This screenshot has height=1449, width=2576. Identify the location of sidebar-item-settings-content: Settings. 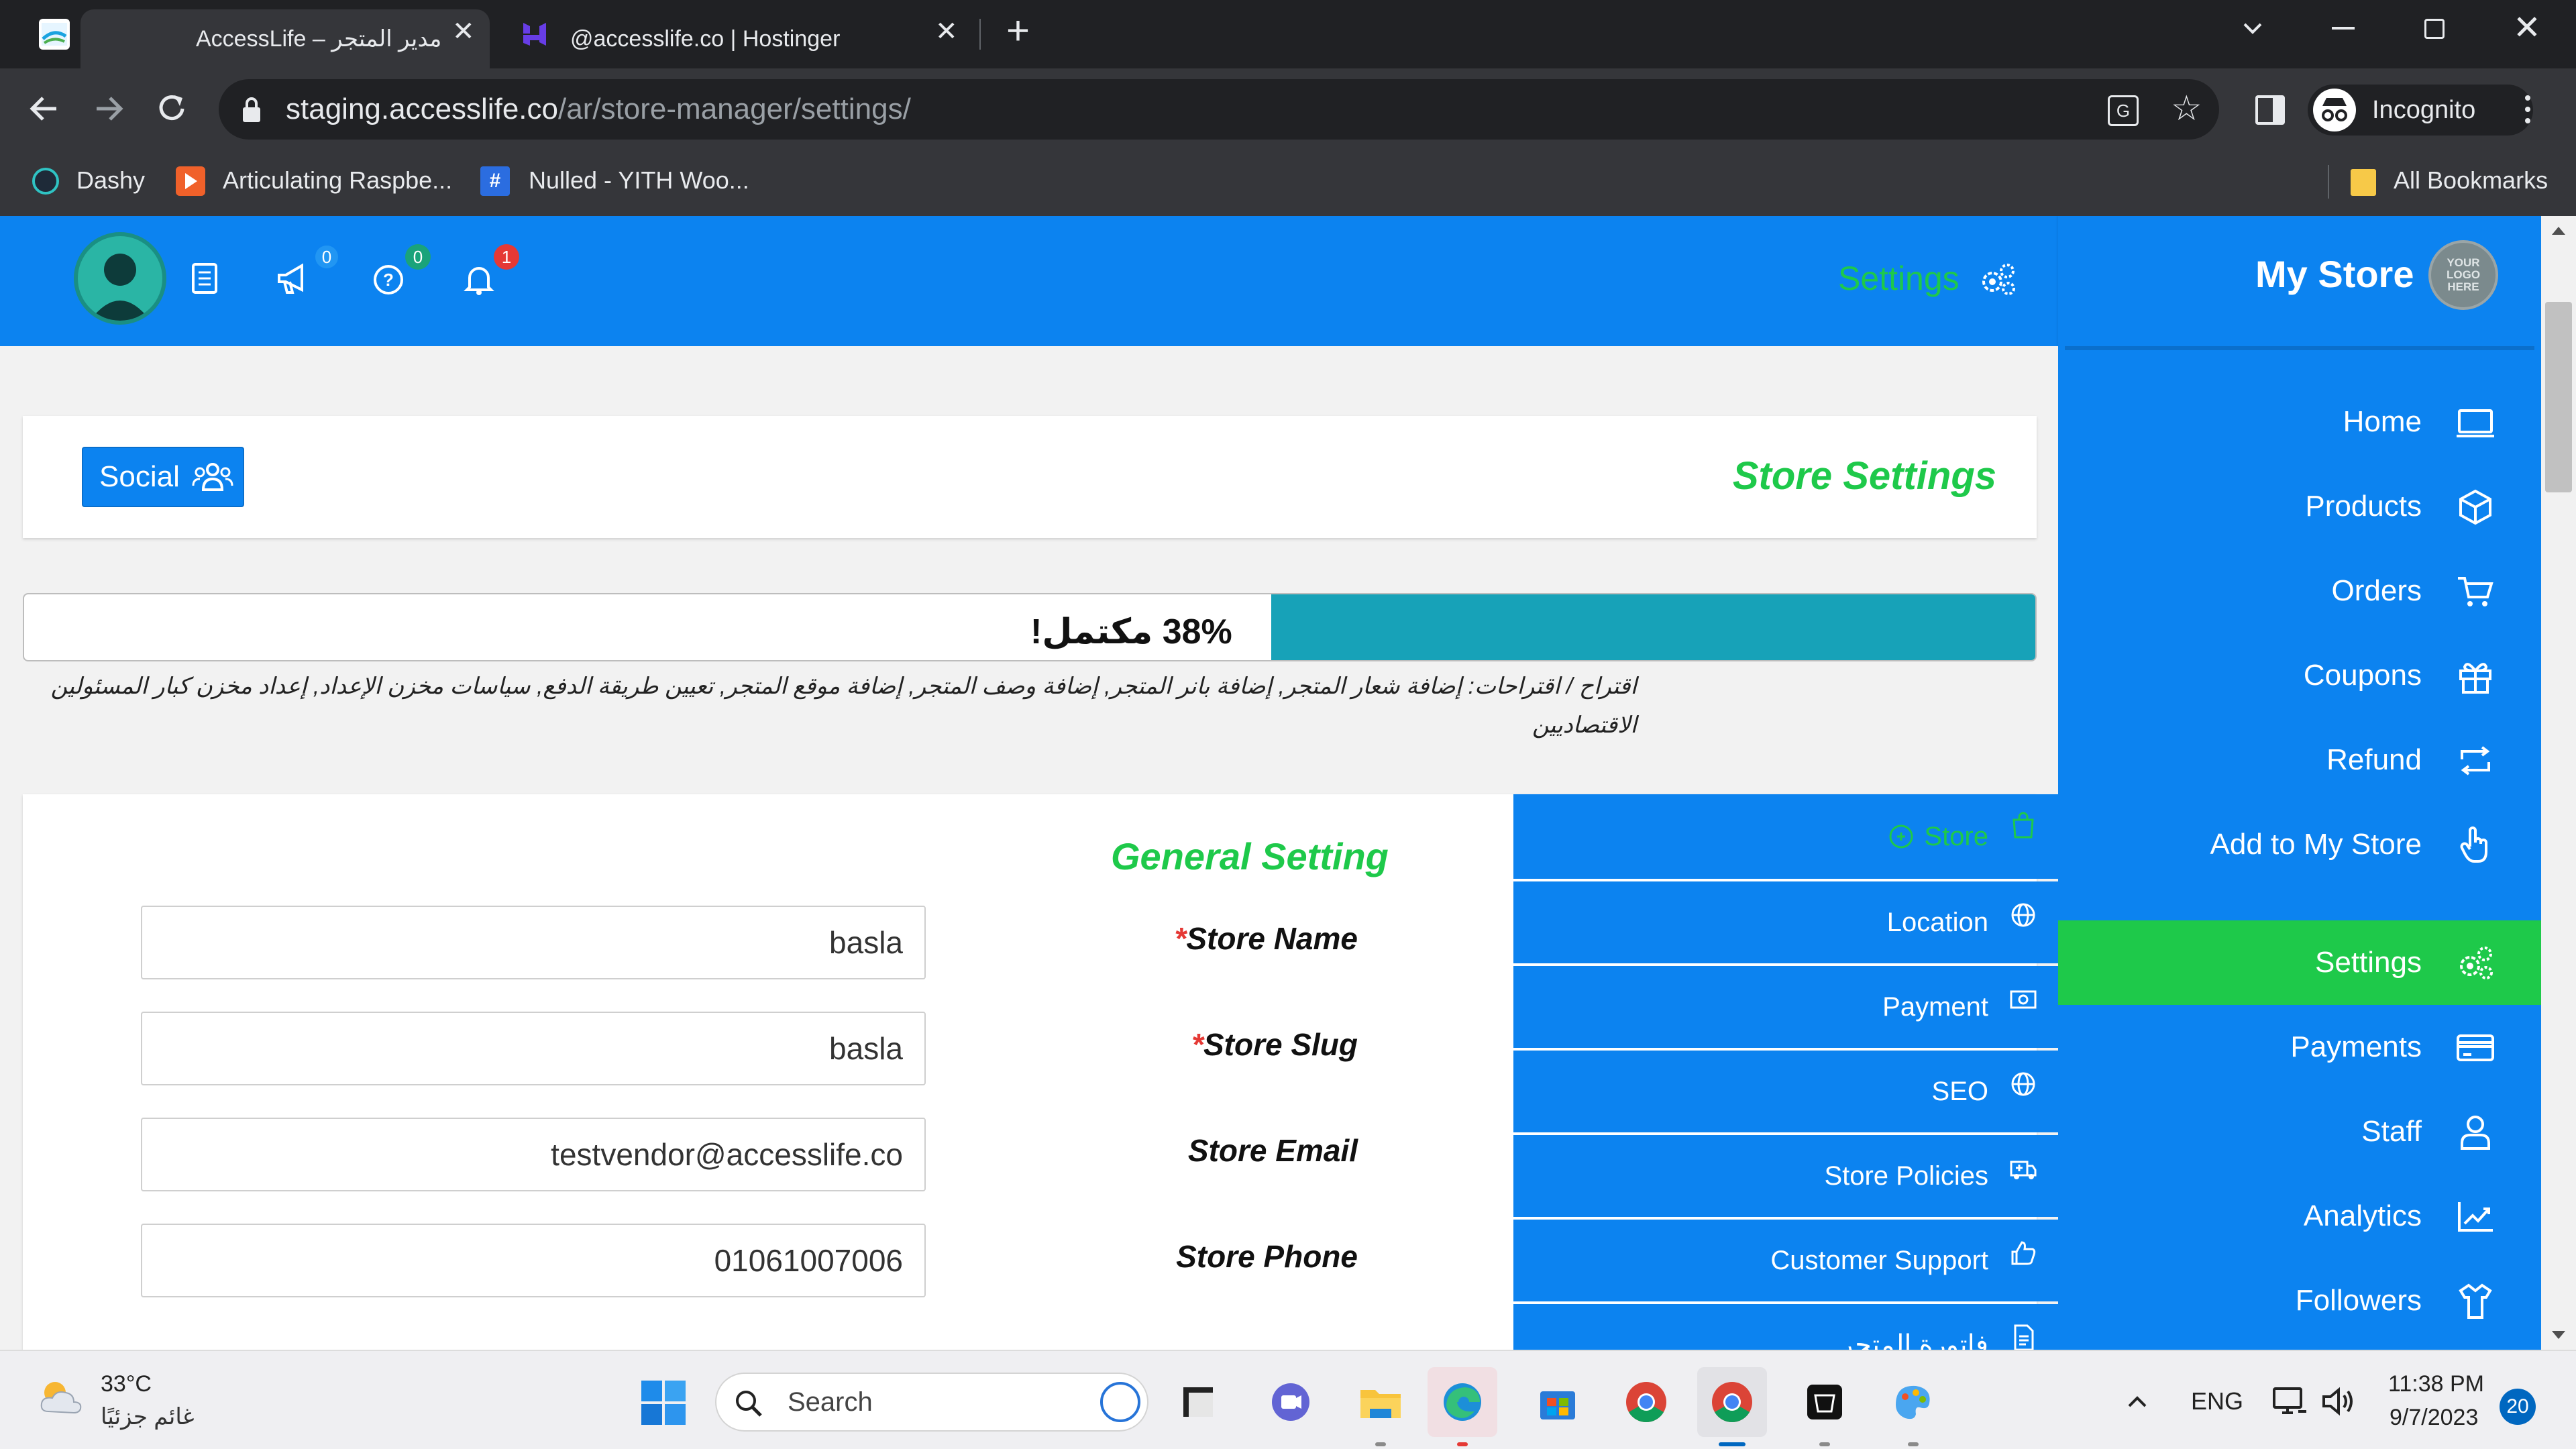
(2277, 962).